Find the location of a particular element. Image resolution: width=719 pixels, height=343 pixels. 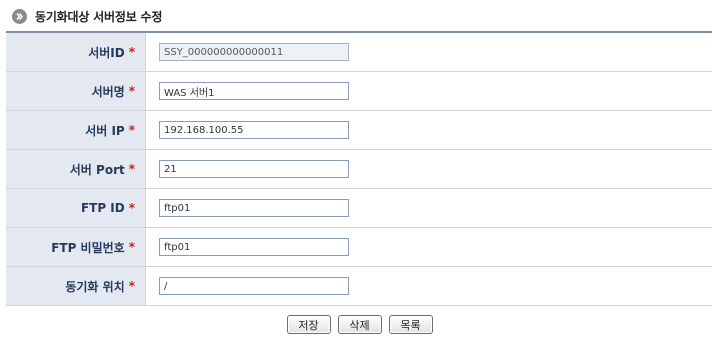

list-button: 목록 is located at coordinates (410, 324).